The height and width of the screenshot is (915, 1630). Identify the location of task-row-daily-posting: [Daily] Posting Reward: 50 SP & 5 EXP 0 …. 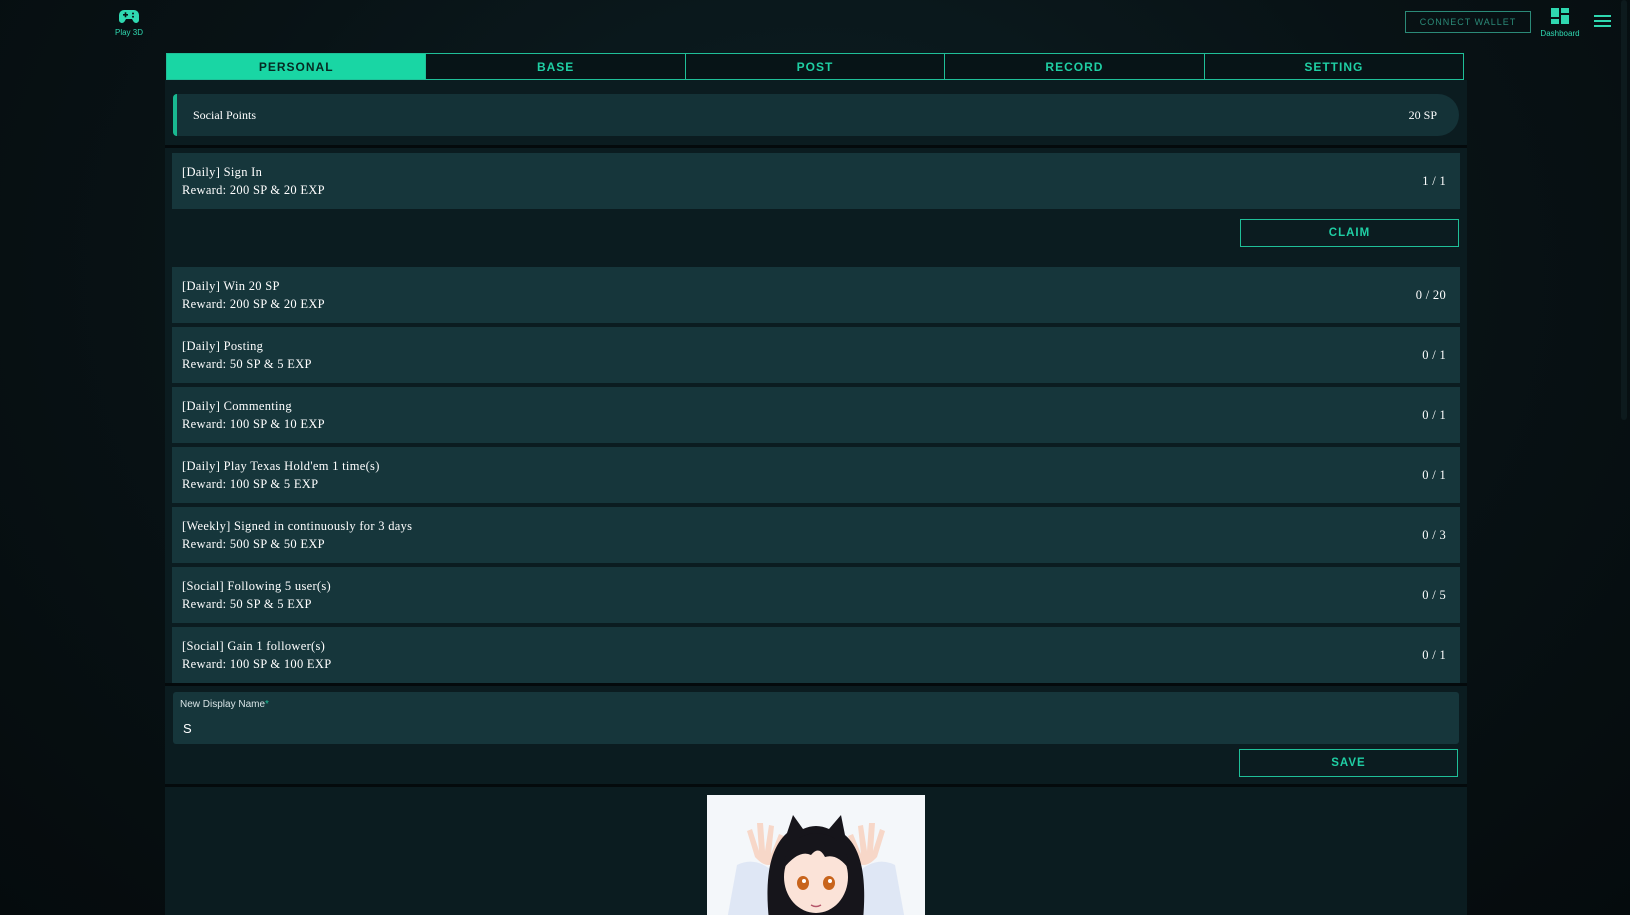
(816, 355).